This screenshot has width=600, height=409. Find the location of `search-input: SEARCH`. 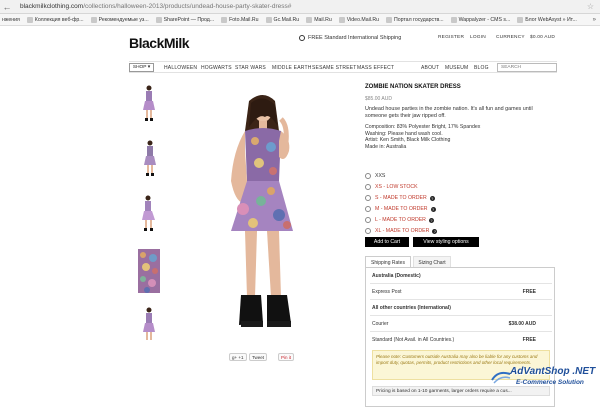

search-input: SEARCH is located at coordinates (527, 67).